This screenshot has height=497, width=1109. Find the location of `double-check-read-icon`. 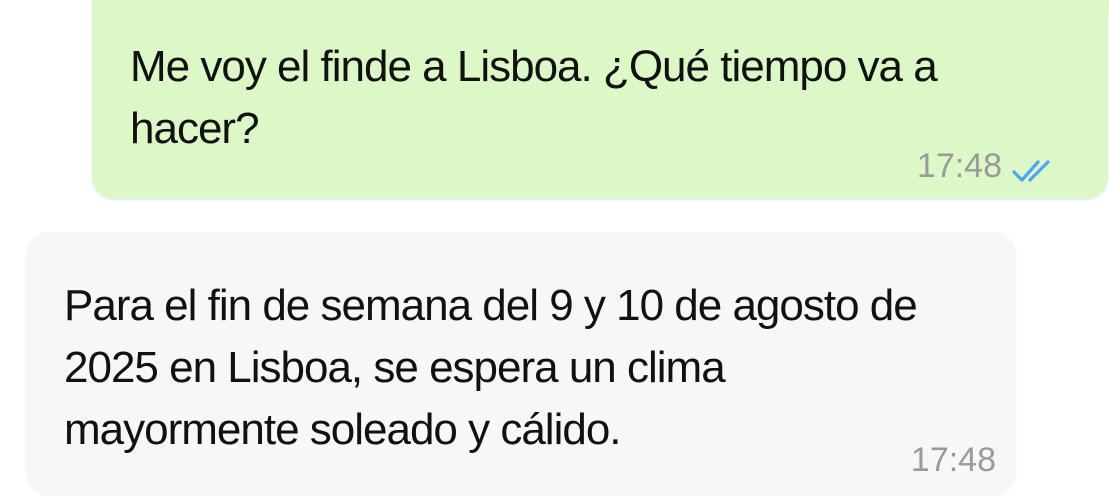

double-check-read-icon is located at coordinates (1034, 167).